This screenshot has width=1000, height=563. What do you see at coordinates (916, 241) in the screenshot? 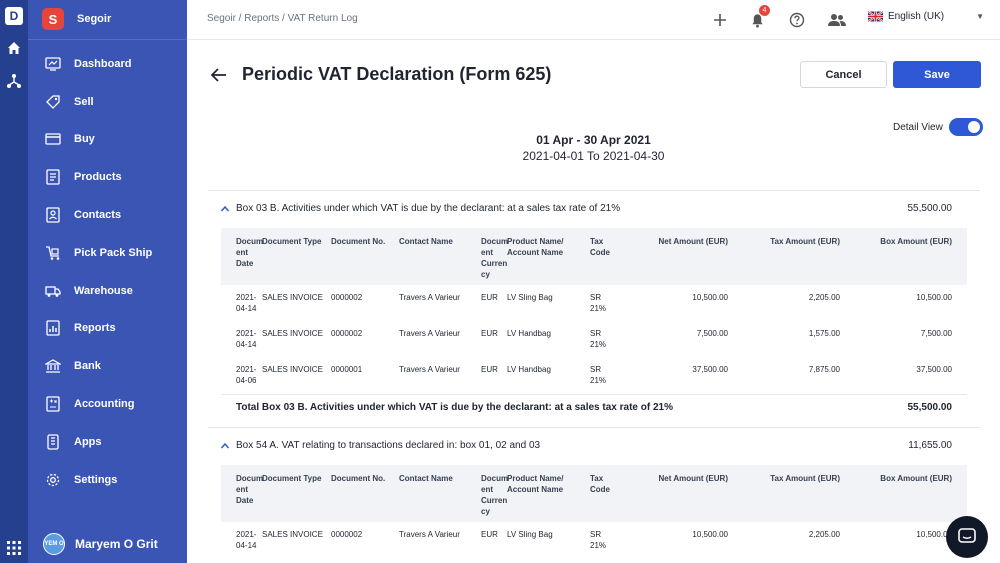
I see `column-header-box-amount: Box Amount (EUR)` at bounding box center [916, 241].